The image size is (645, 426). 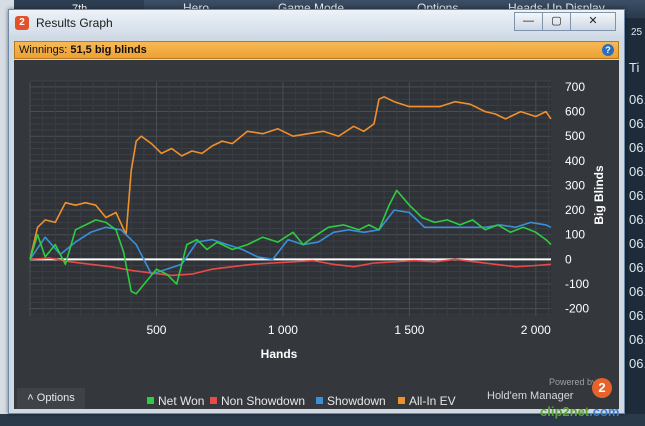 What do you see at coordinates (575, 235) in the screenshot?
I see `y-tick-label: 100` at bounding box center [575, 235].